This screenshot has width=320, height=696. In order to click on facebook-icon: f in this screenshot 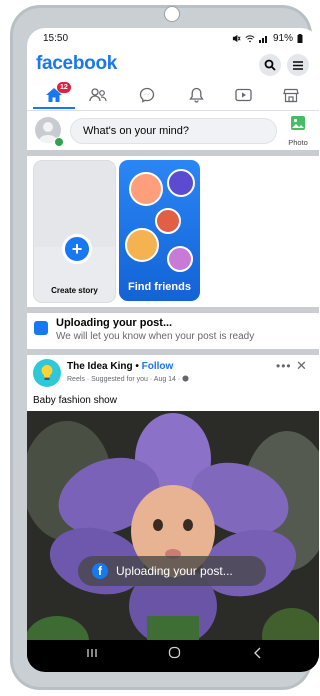, I will do `click(100, 571)`.